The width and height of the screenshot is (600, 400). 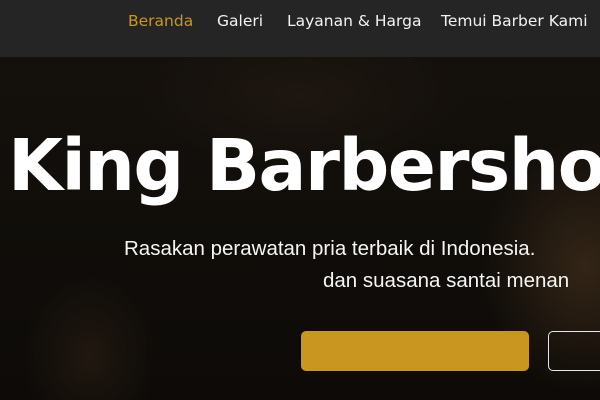 What do you see at coordinates (160, 21) in the screenshot?
I see `nav-item-beranda: Beranda` at bounding box center [160, 21].